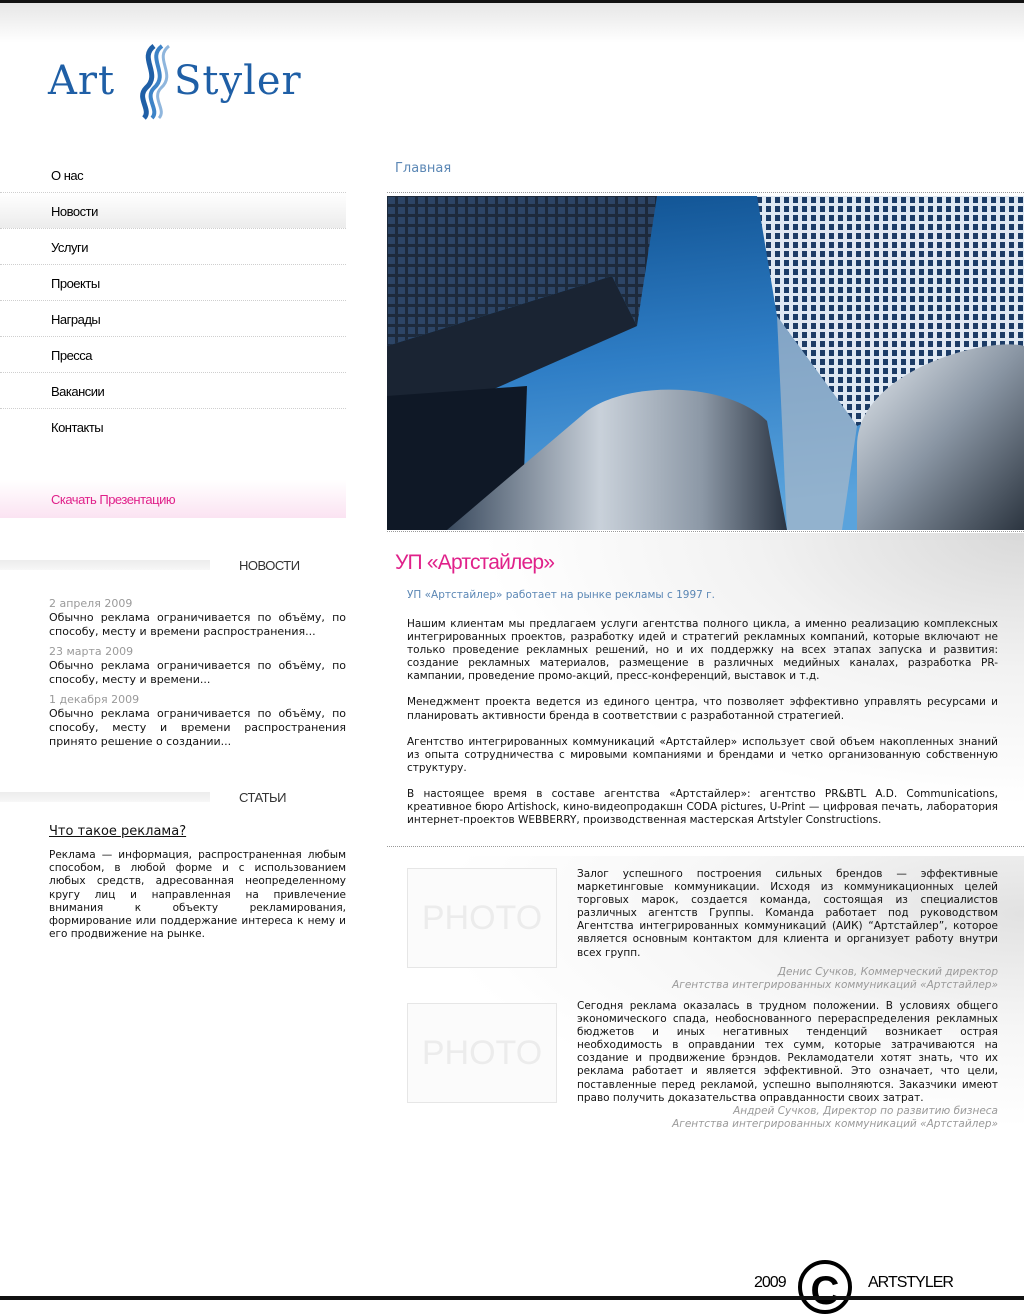 Image resolution: width=1024 pixels, height=1314 pixels. Describe the element at coordinates (173, 283) in the screenshot. I see `nav-item-projects: Проекты` at that location.